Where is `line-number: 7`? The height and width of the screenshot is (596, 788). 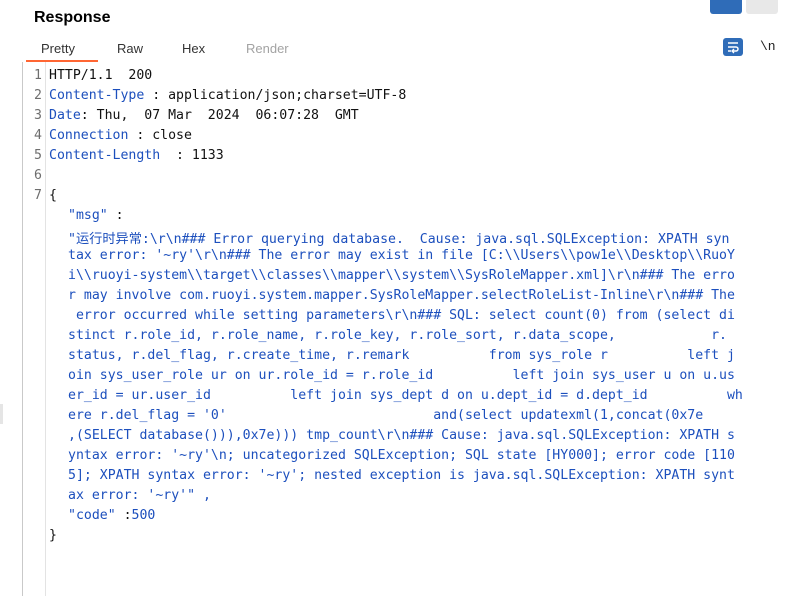 line-number: 7 is located at coordinates (38, 195).